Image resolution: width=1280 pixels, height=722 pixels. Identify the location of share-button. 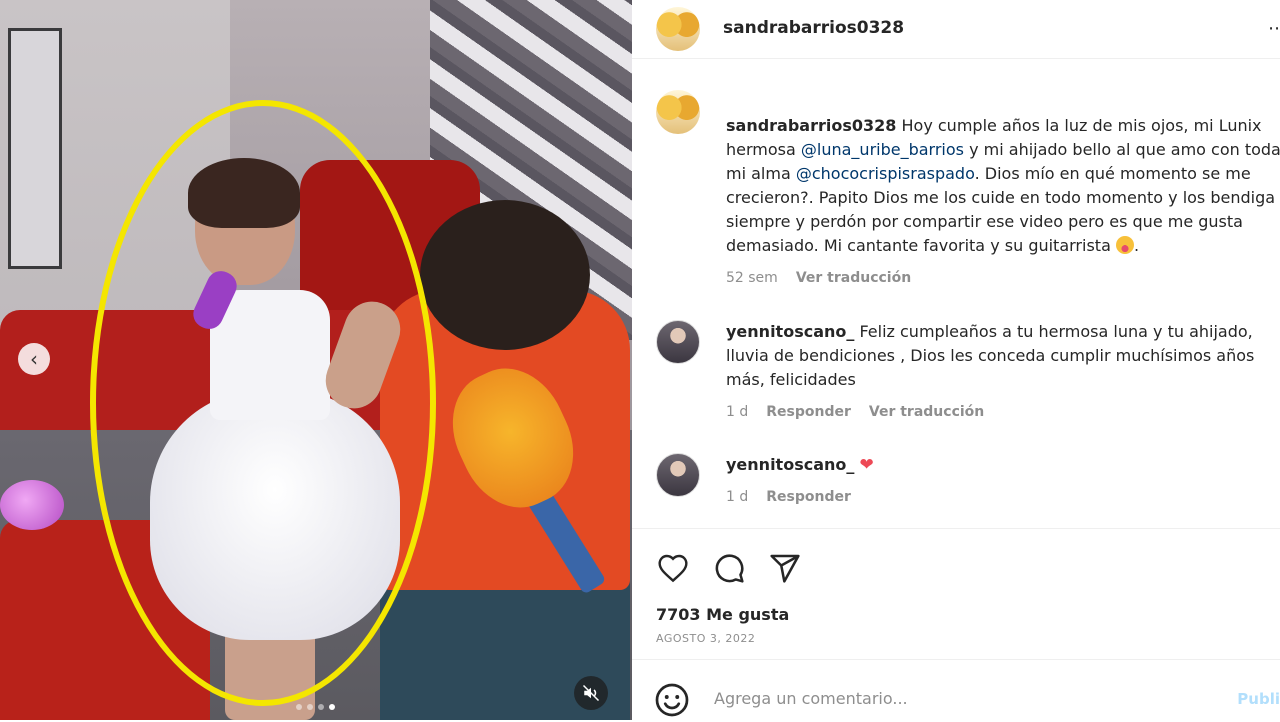
(785, 568).